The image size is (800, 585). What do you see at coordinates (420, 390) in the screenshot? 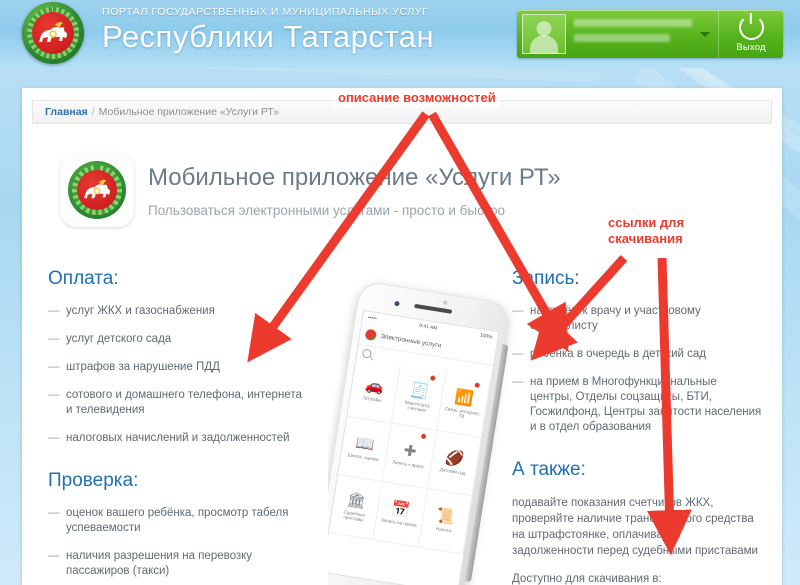
I see `receipt-icon: 🧾` at bounding box center [420, 390].